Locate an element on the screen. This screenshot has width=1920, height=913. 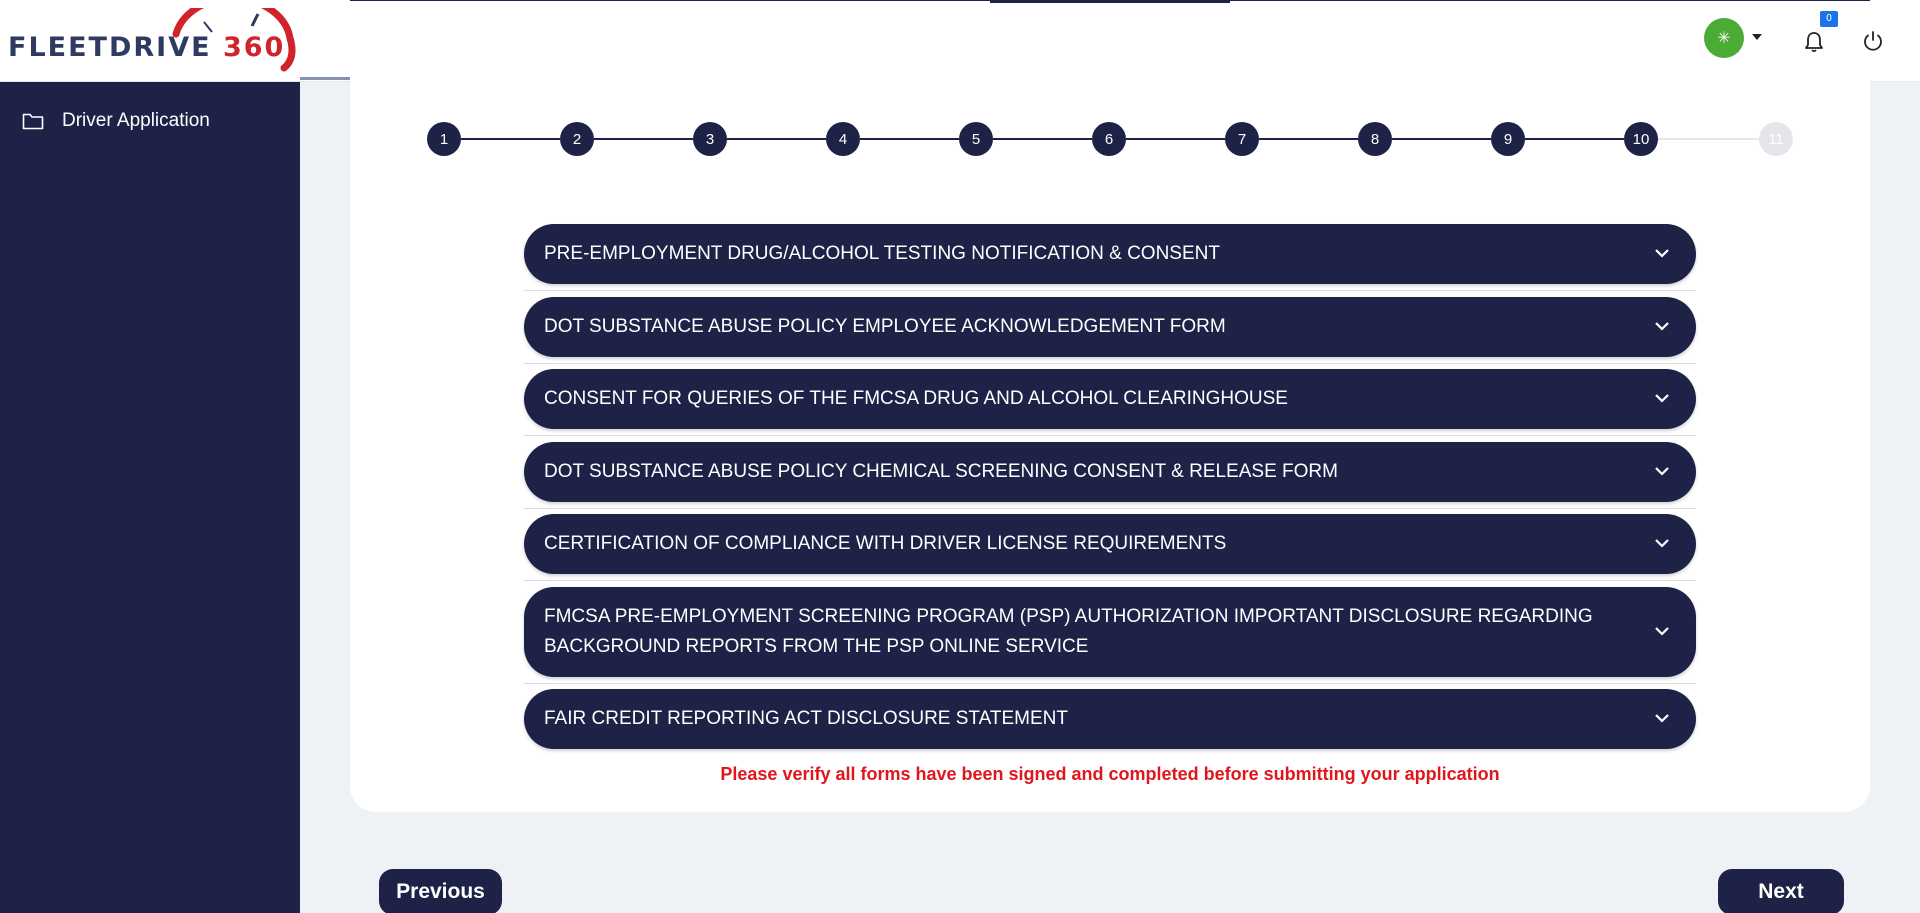
step-1: 1 is located at coordinates (444, 139).